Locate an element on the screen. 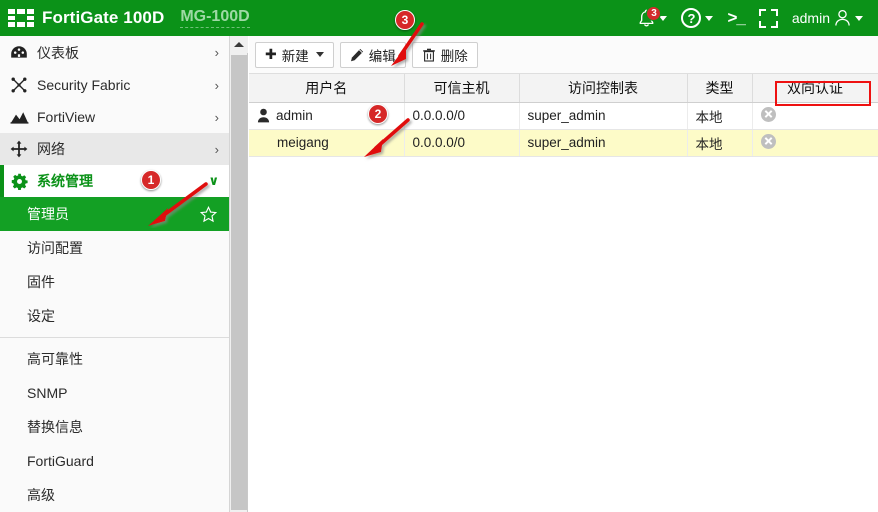  sidebar-subitem-label: 固件 is located at coordinates (41, 282).